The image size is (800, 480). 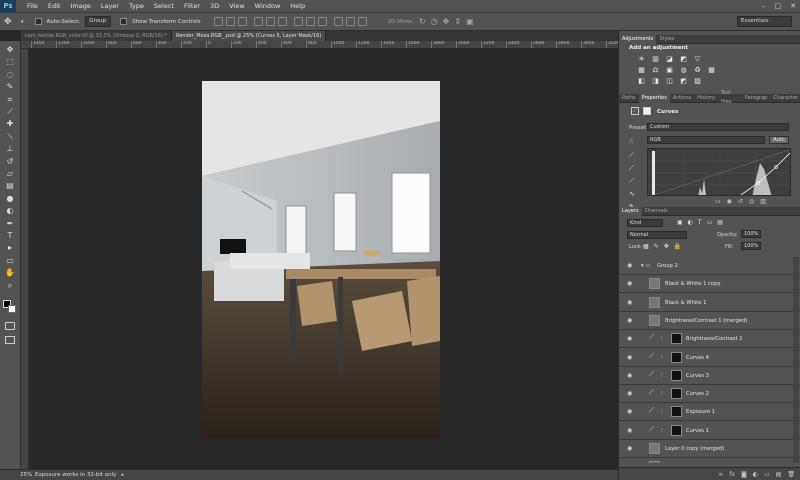 What do you see at coordinates (692, 284) in the screenshot?
I see `layer-name: Black & White 1 copy` at bounding box center [692, 284].